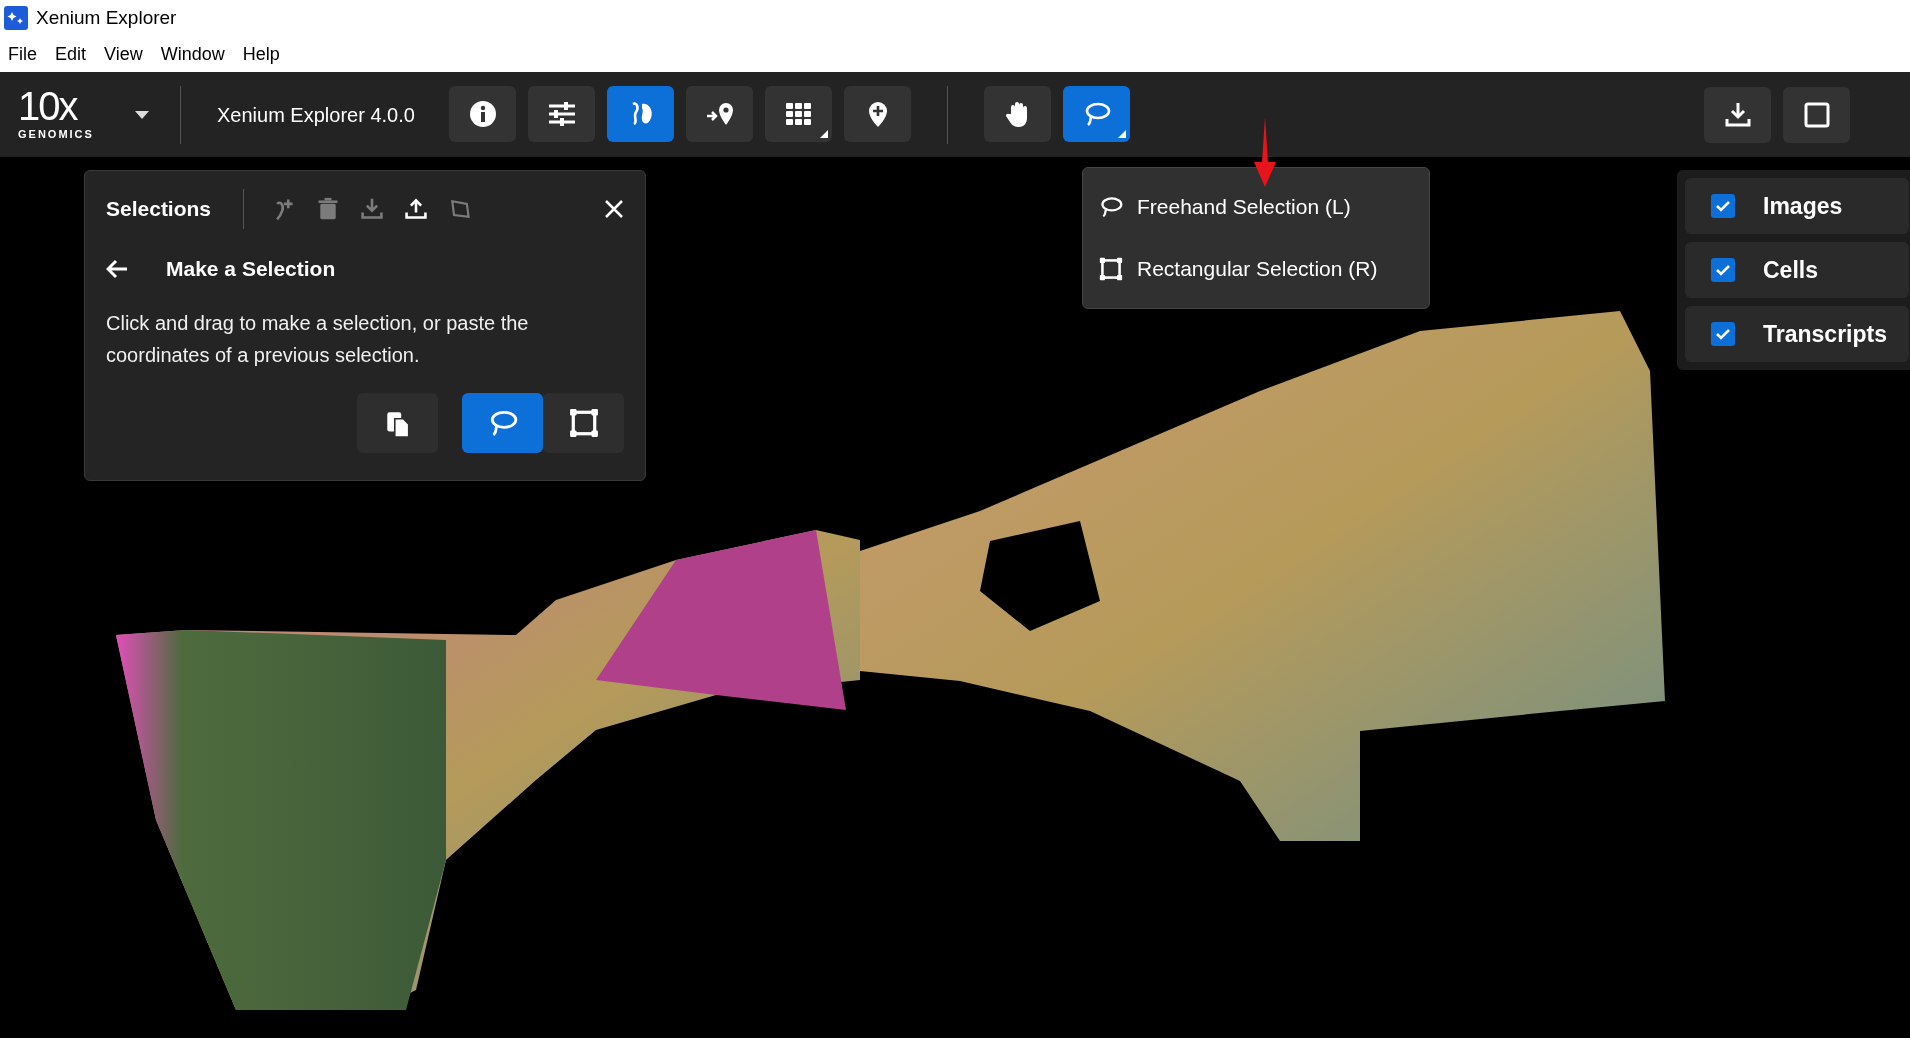  What do you see at coordinates (1096, 113) in the screenshot?
I see `lasso-tool-button` at bounding box center [1096, 113].